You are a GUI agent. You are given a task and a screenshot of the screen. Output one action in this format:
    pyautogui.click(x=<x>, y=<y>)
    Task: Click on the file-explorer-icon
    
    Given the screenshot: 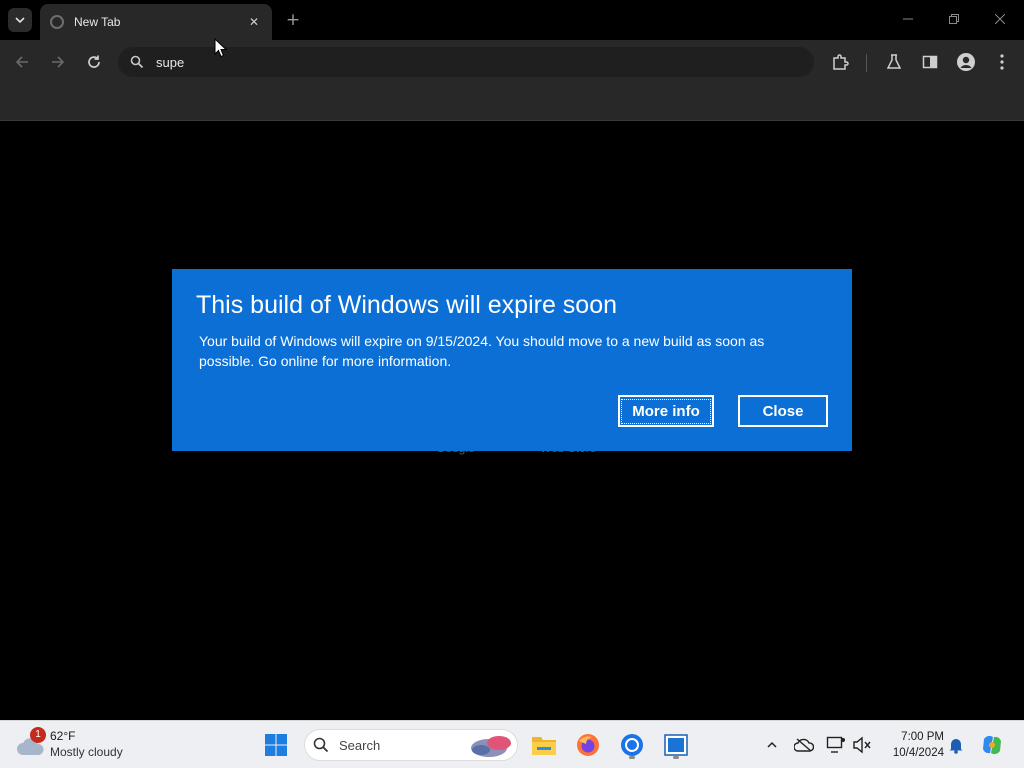 What is the action you would take?
    pyautogui.click(x=544, y=746)
    